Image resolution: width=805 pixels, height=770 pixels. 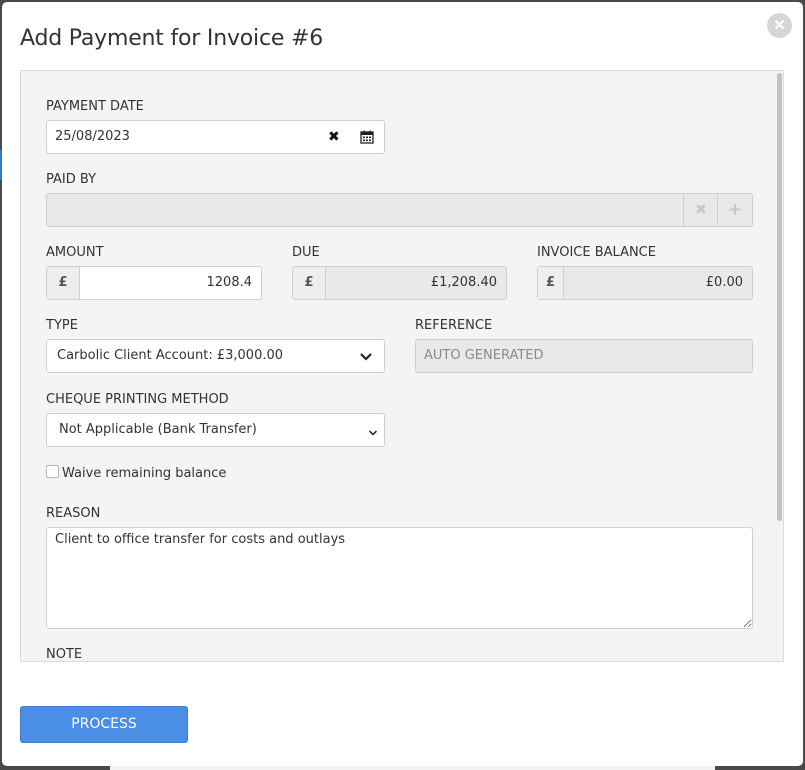 I want to click on invoice-balance-label: INVOICE BALANCE, so click(x=596, y=252).